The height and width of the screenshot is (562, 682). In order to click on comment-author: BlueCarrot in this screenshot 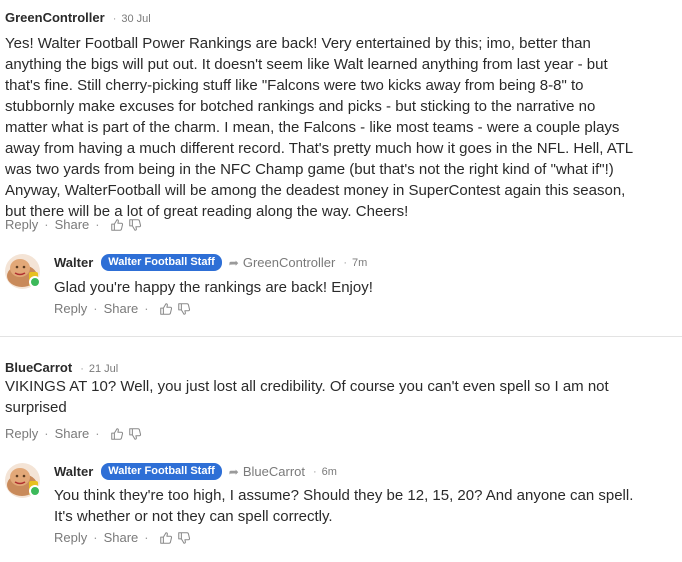, I will do `click(38, 367)`.